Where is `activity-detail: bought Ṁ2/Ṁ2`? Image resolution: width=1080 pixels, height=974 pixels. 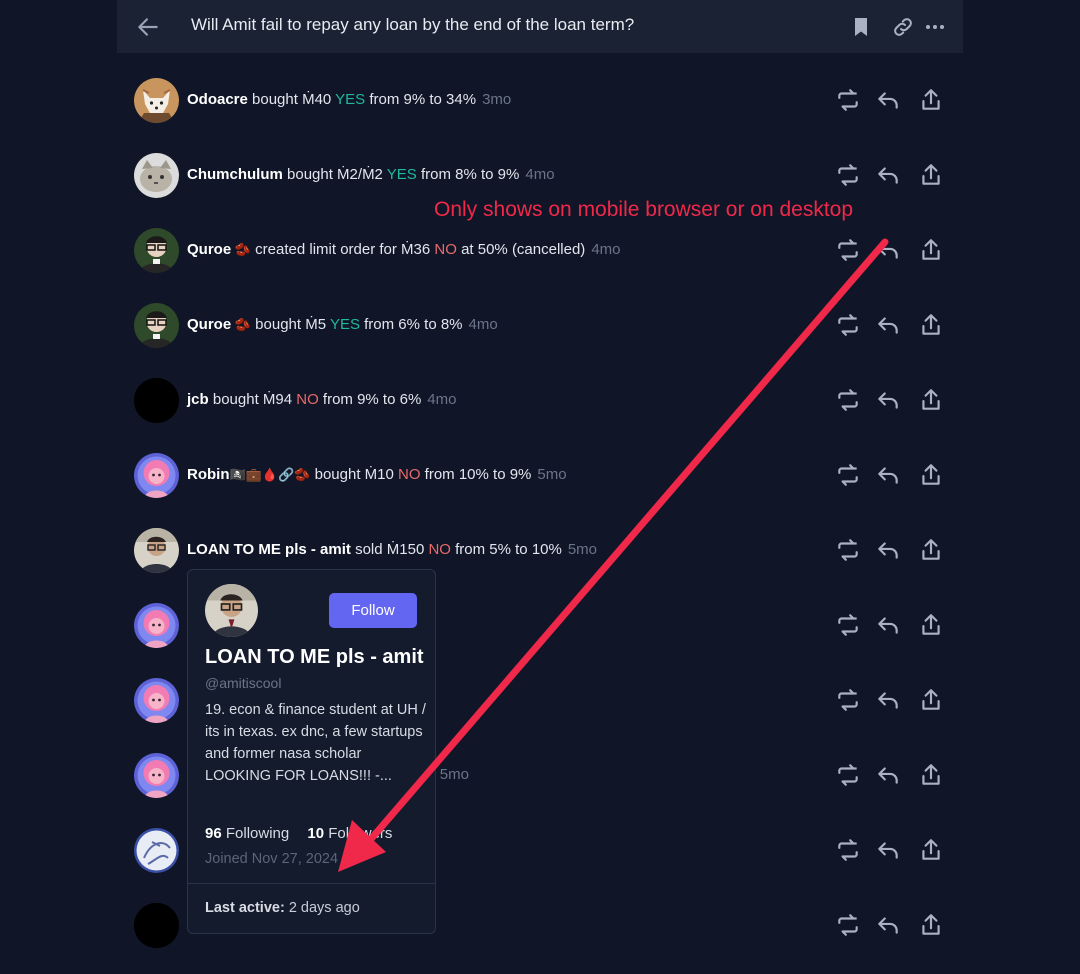
activity-detail: bought Ṁ2/Ṁ2 is located at coordinates (334, 174).